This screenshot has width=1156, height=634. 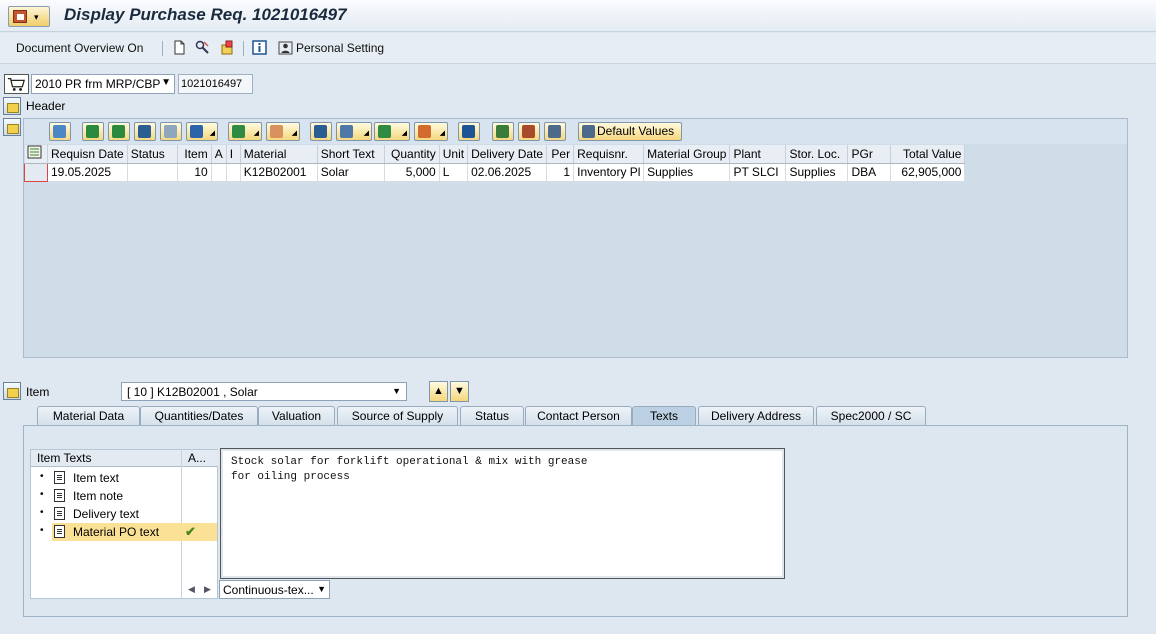 What do you see at coordinates (179, 47) in the screenshot?
I see `new-document-icon` at bounding box center [179, 47].